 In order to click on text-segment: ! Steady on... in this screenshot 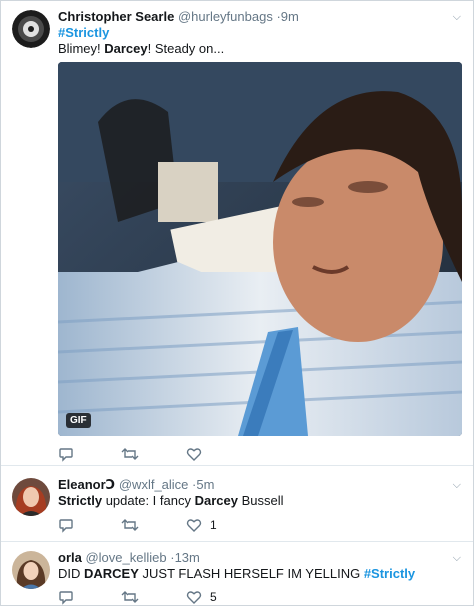, I will do `click(186, 48)`.